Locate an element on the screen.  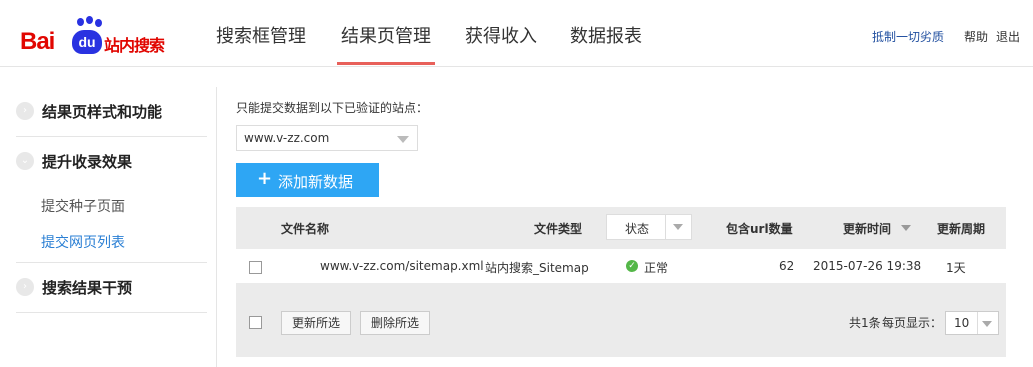
logo-product-name: 站内搜索 is located at coordinates (134, 45).